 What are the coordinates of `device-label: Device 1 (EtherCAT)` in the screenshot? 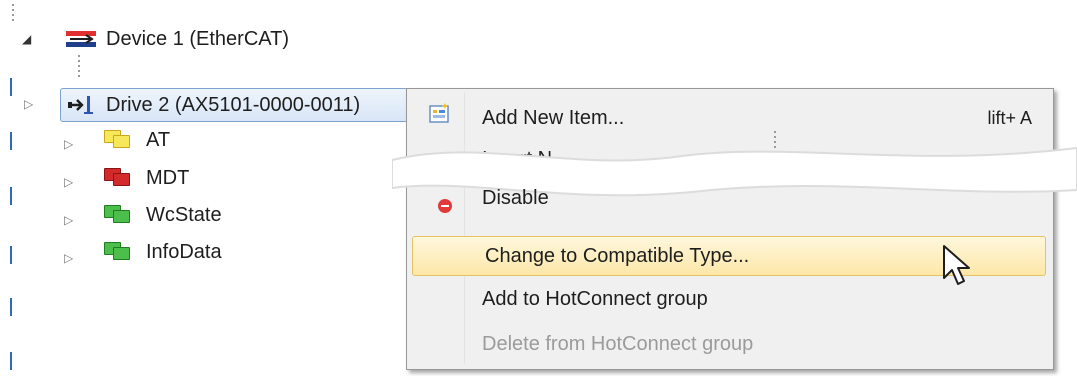 It's located at (197, 39).